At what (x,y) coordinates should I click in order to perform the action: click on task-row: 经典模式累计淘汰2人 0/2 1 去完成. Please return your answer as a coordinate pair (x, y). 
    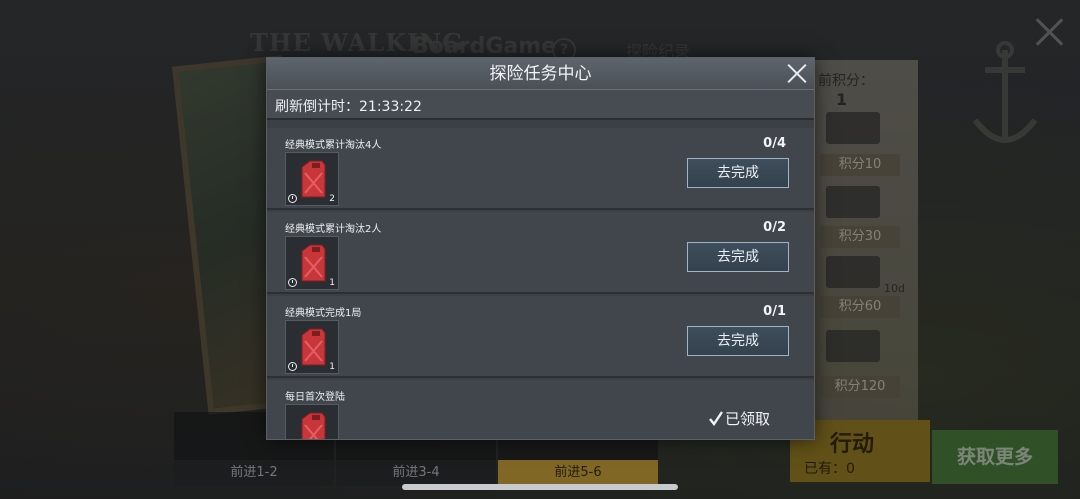
    Looking at the image, I should click on (540, 253).